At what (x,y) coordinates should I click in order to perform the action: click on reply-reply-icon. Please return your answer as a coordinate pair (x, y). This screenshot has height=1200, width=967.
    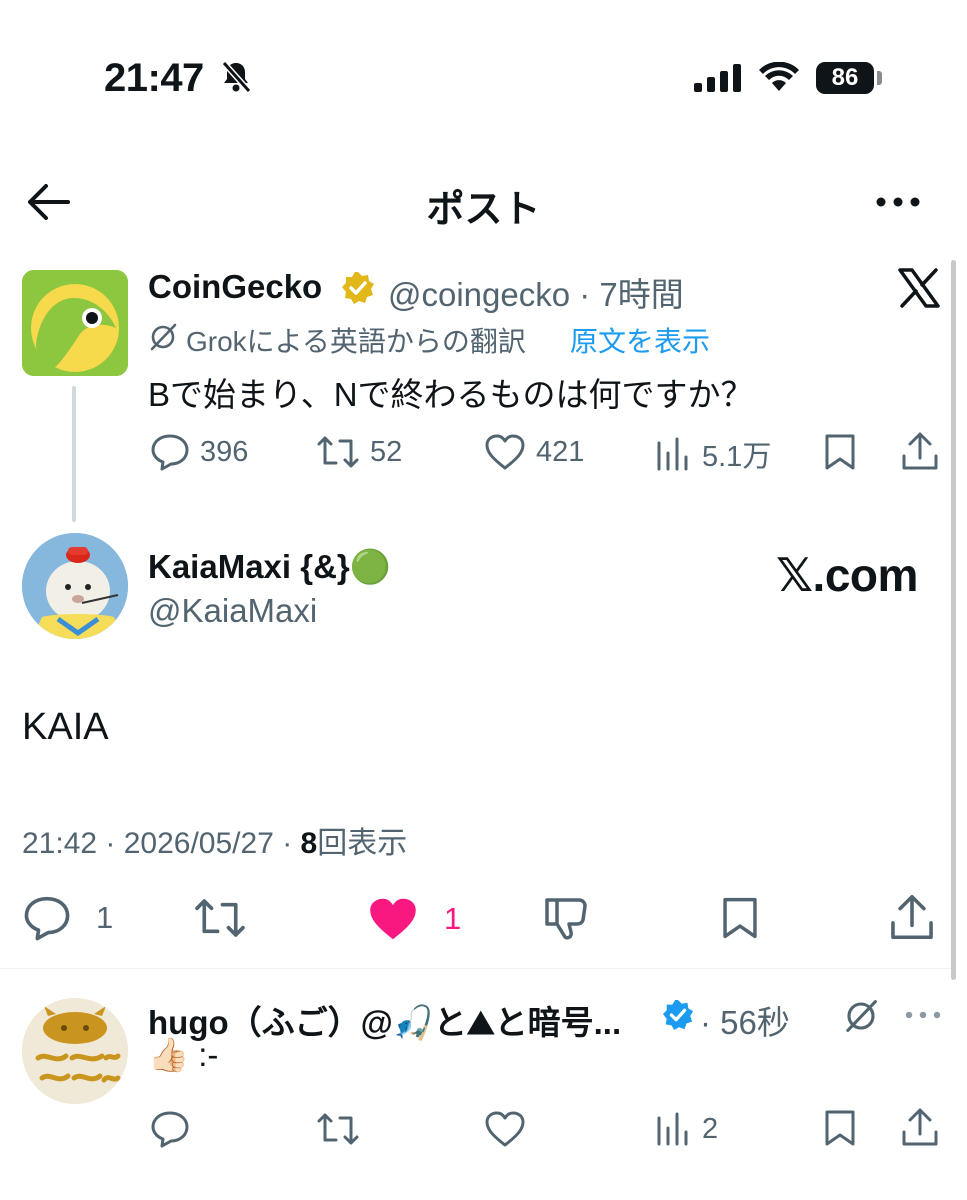
    Looking at the image, I should click on (170, 1129).